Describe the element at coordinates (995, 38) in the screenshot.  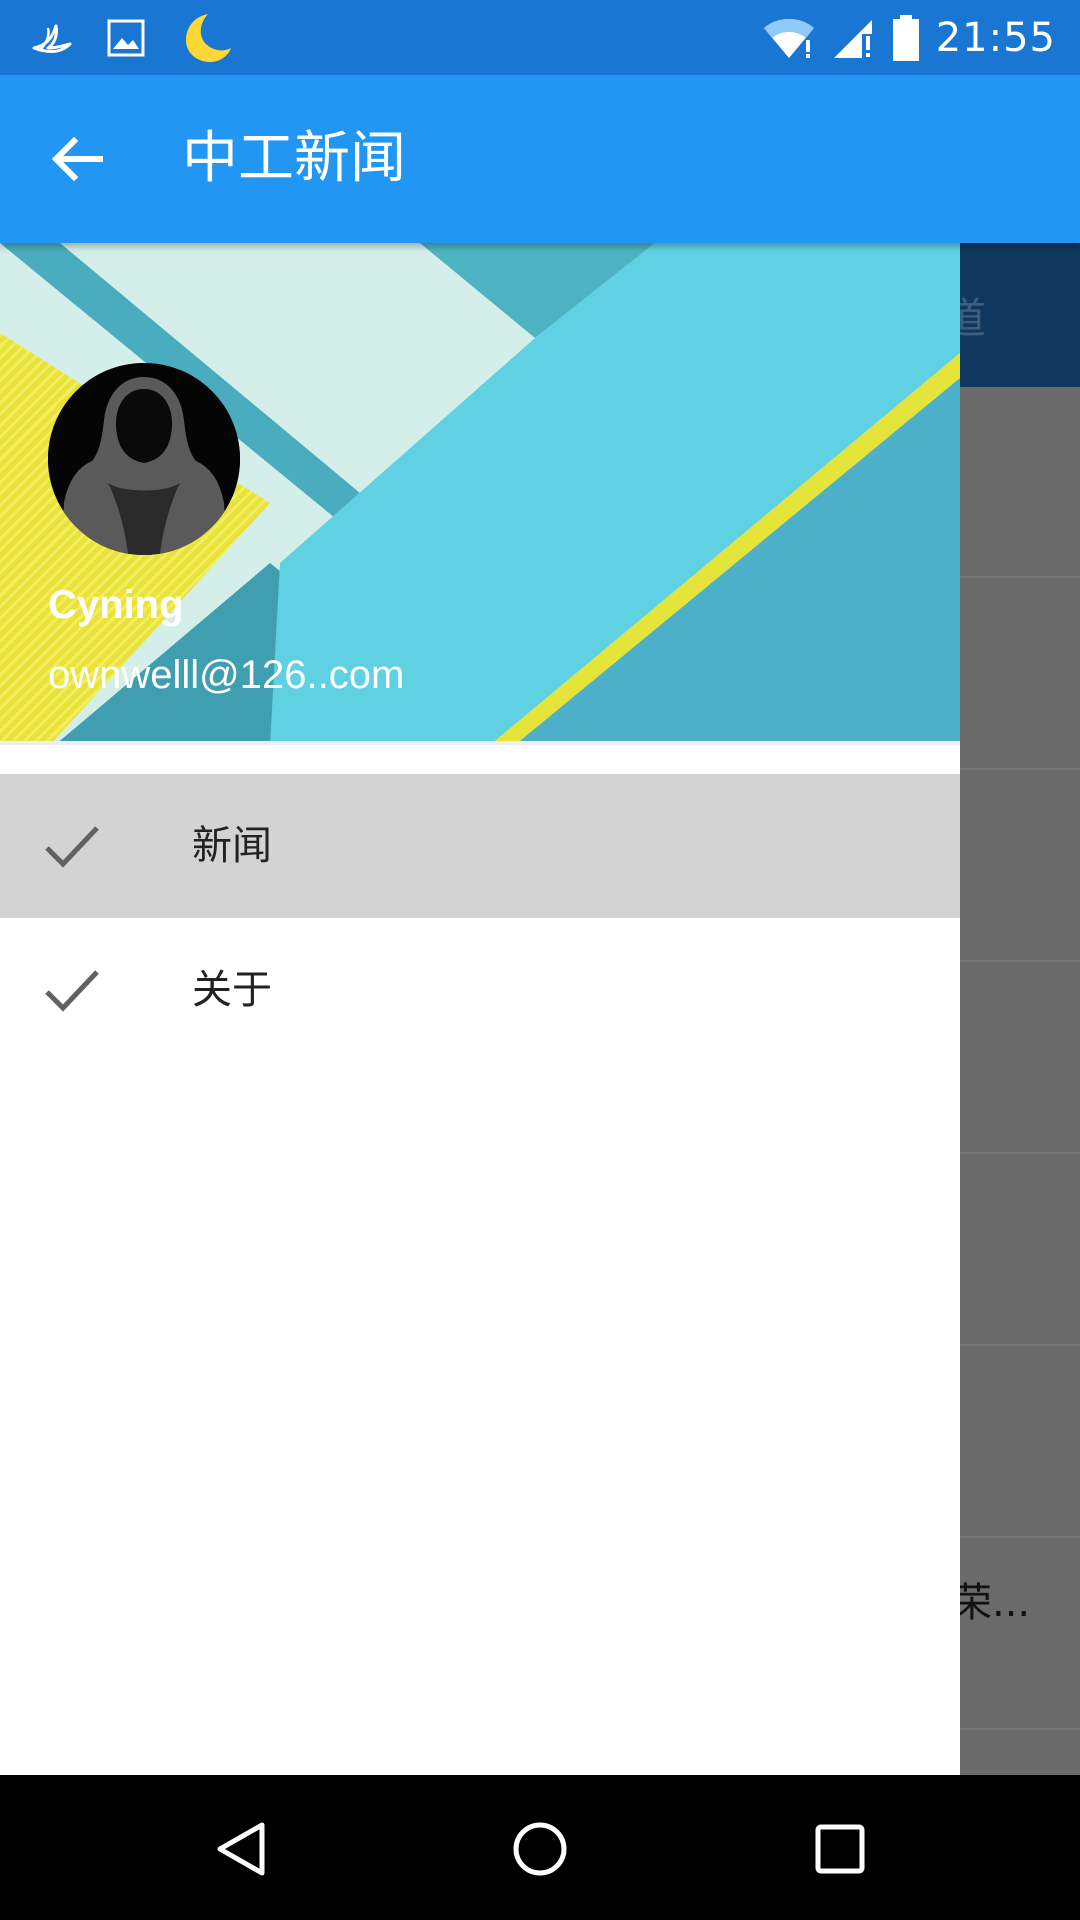
I see `status-time: 21:55` at that location.